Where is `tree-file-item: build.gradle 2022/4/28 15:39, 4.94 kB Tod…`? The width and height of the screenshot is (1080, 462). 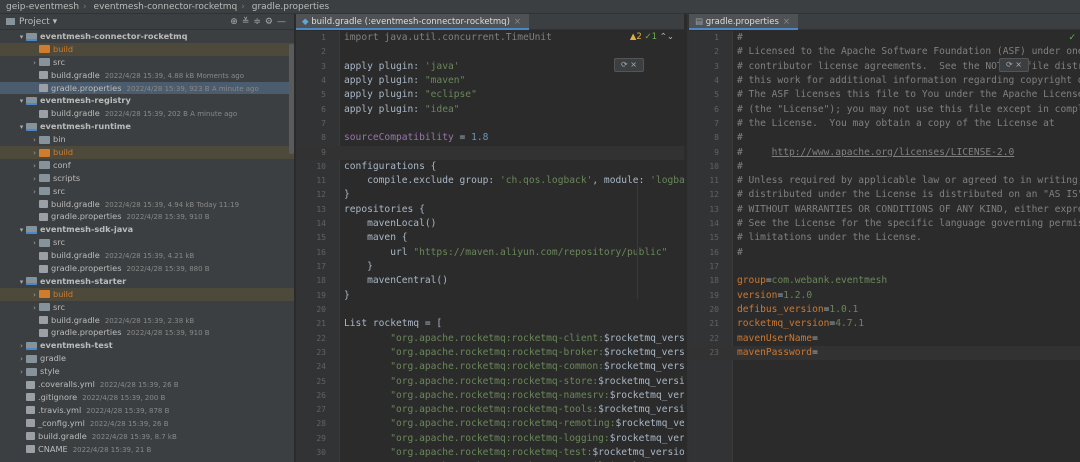
tree-file-item: build.gradle 2022/4/28 15:39, 4.94 kB Tod… is located at coordinates (147, 204).